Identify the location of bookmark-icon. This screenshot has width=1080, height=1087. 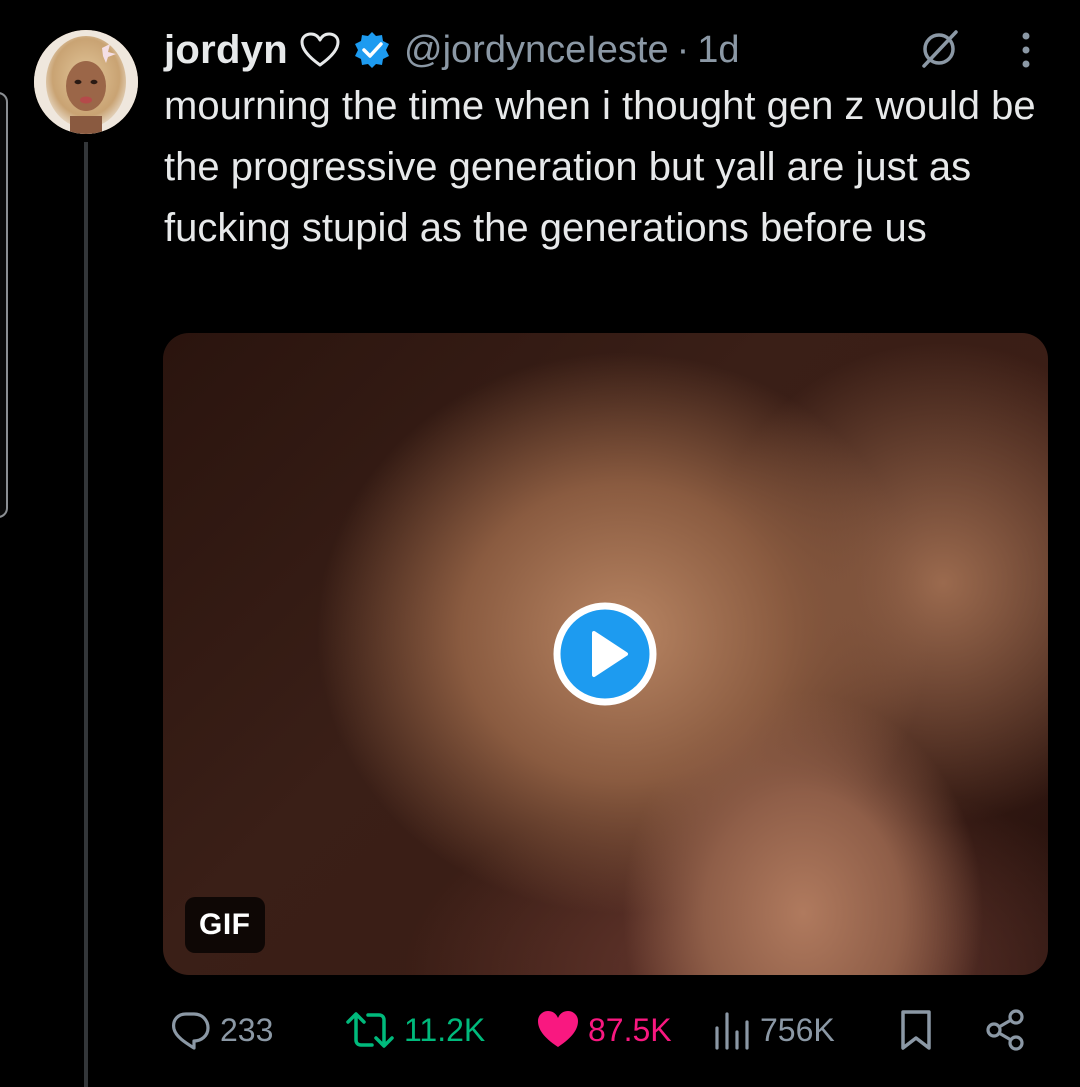
(916, 1030).